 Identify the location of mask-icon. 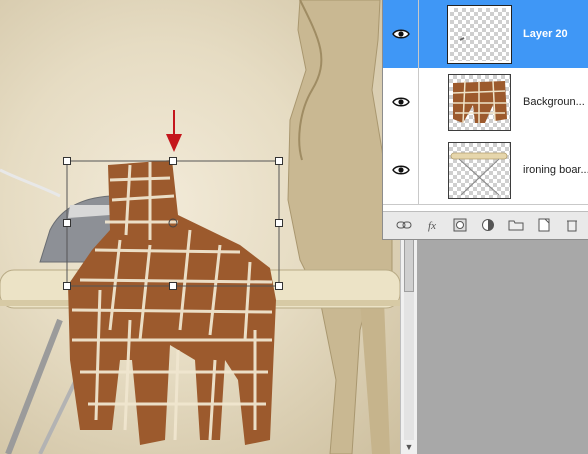
(460, 226).